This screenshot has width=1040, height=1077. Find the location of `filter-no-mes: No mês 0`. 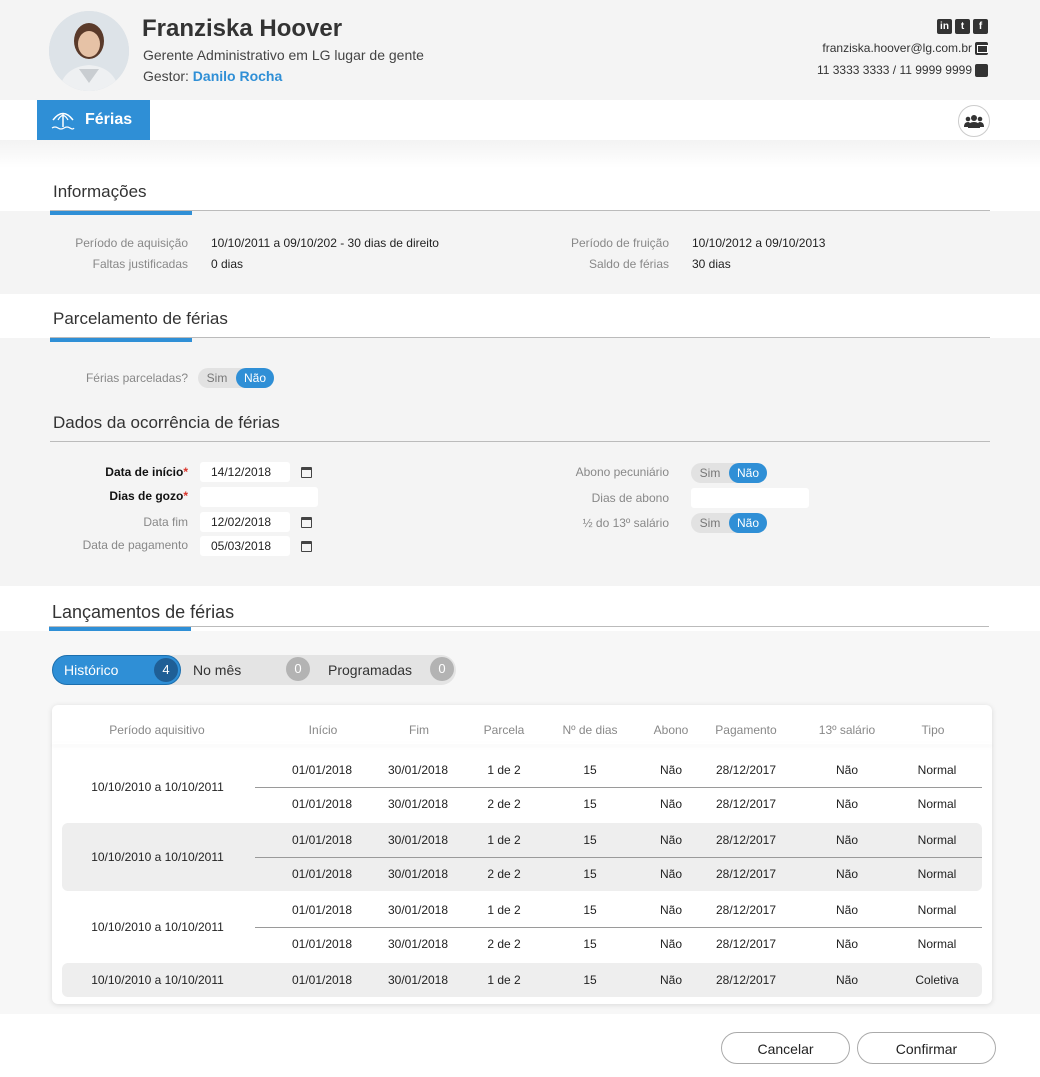

filter-no-mes: No mês 0 is located at coordinates (247, 670).